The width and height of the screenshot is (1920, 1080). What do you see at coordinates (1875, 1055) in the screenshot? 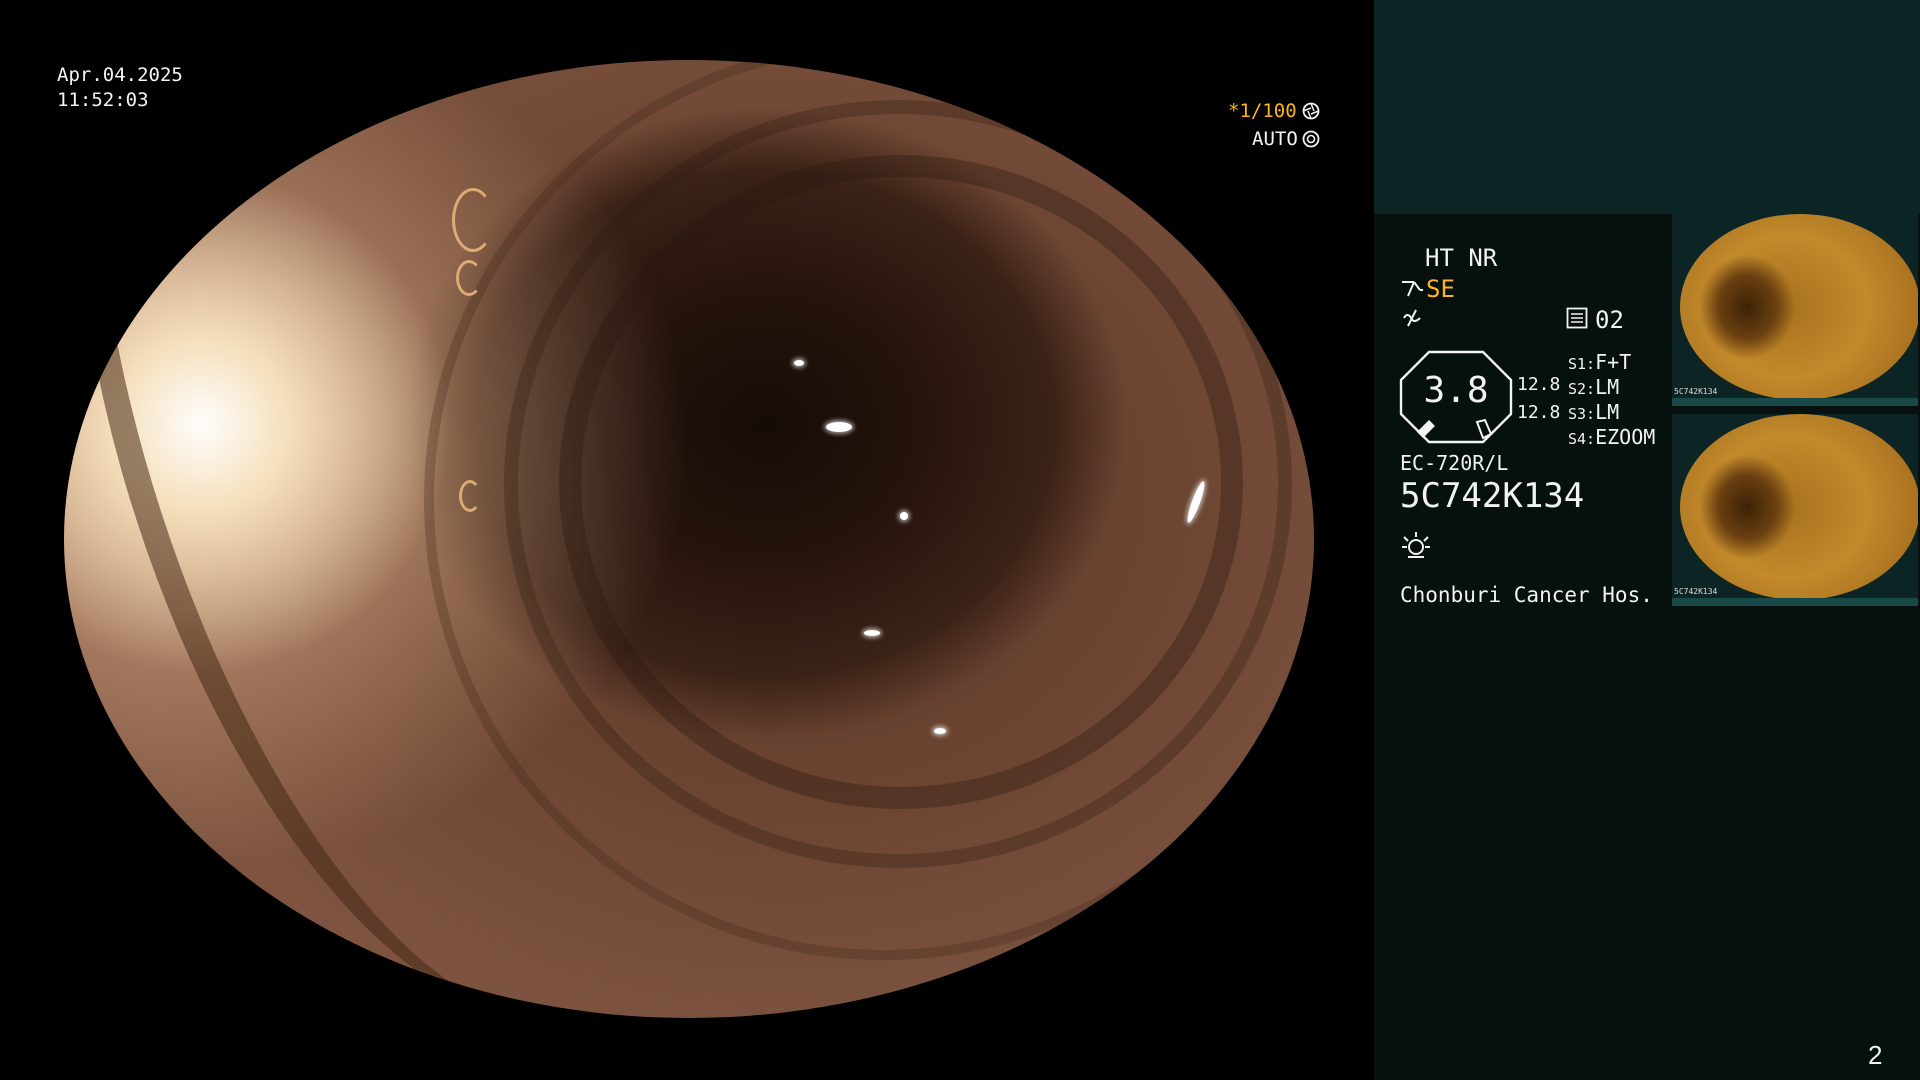
I see `page-number: 2` at bounding box center [1875, 1055].